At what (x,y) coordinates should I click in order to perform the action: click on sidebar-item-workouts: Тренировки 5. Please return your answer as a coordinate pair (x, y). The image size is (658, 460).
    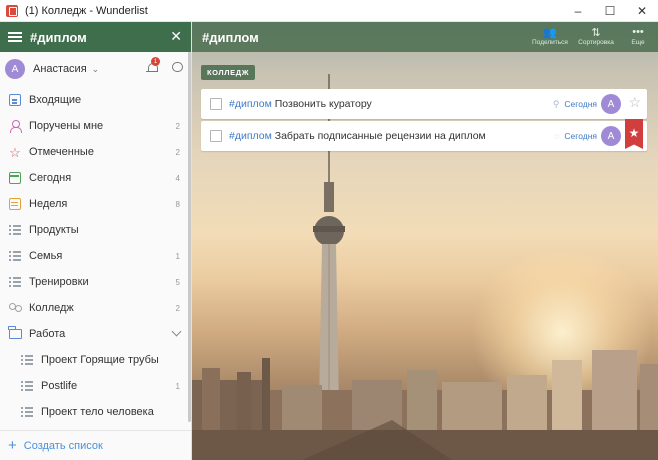
    Looking at the image, I should click on (94, 282).